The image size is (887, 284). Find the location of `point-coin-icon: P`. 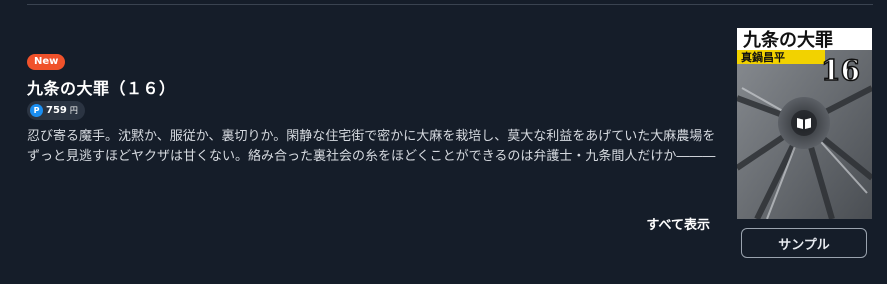

point-coin-icon: P is located at coordinates (36, 110).